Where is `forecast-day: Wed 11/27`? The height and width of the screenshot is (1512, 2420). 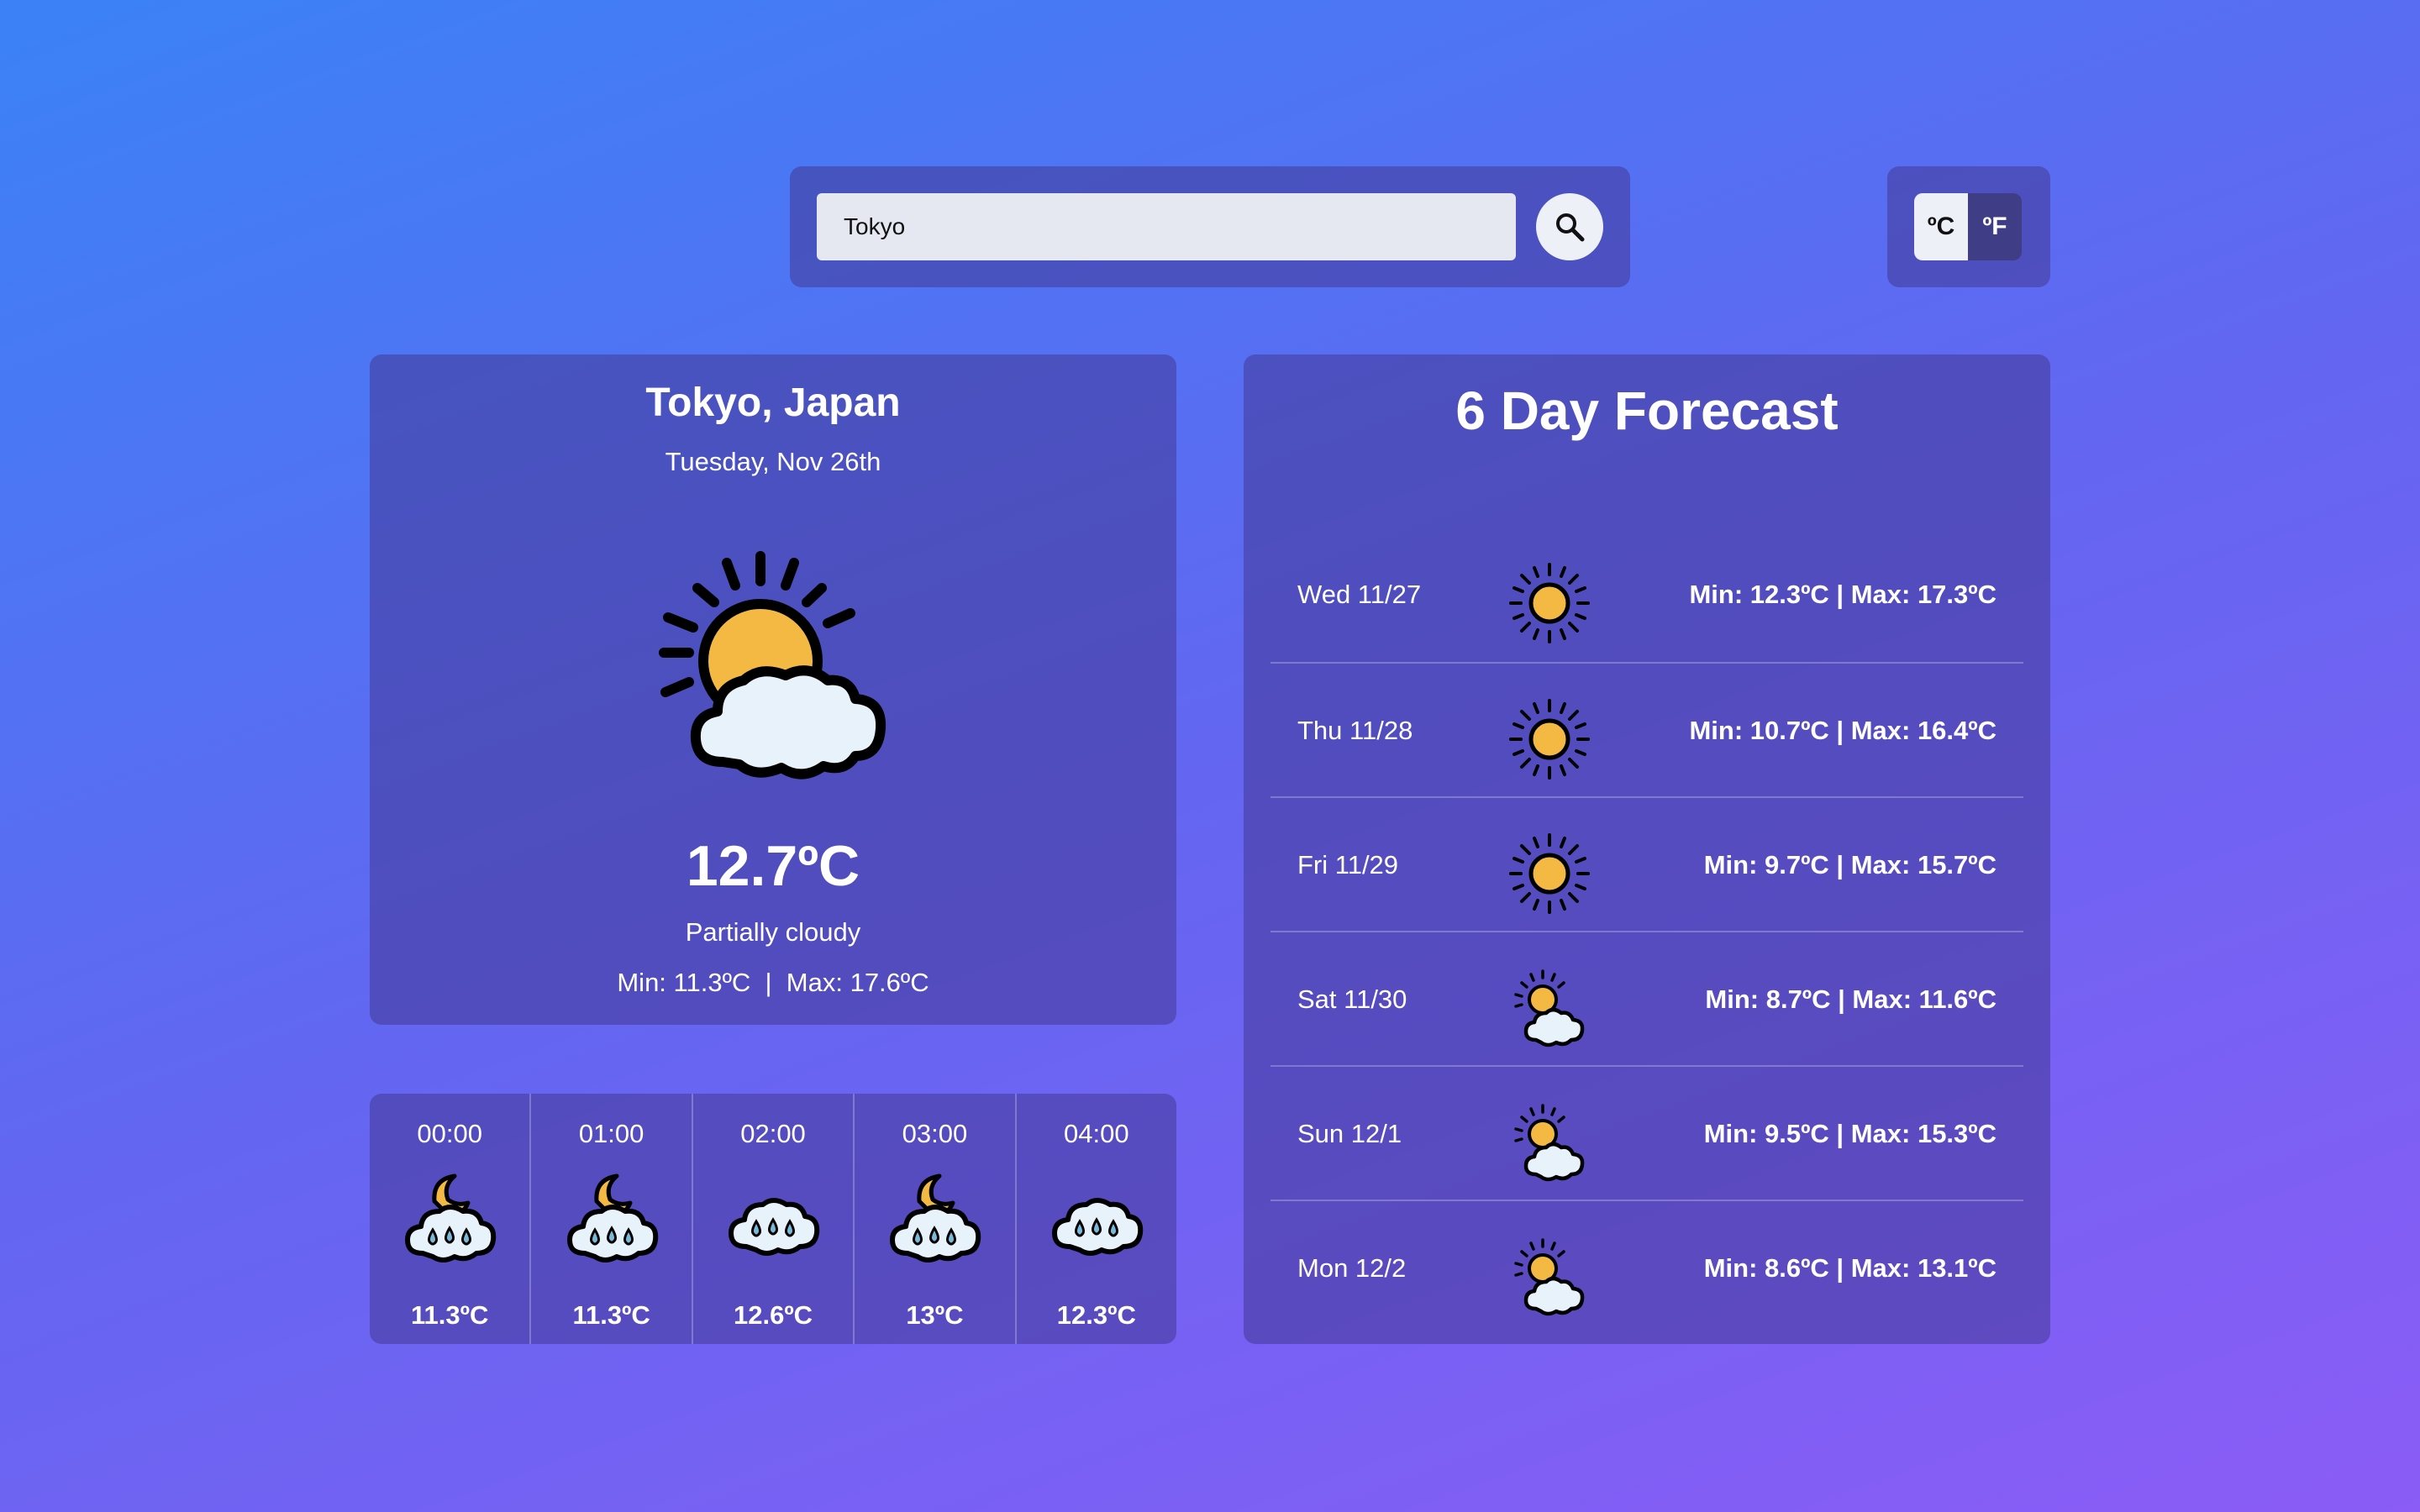
forecast-day: Wed 11/27 is located at coordinates (1359, 594).